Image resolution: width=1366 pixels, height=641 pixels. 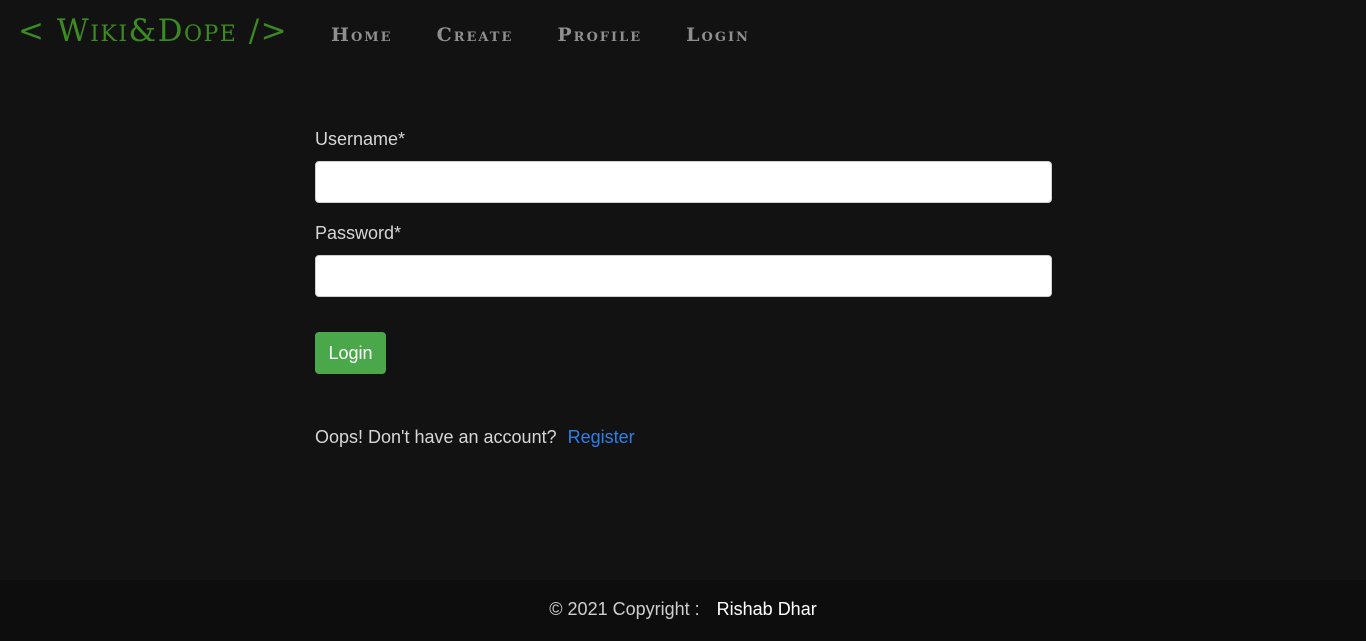 What do you see at coordinates (624, 609) in the screenshot?
I see `footer-copyright: © 2021 Copyright :` at bounding box center [624, 609].